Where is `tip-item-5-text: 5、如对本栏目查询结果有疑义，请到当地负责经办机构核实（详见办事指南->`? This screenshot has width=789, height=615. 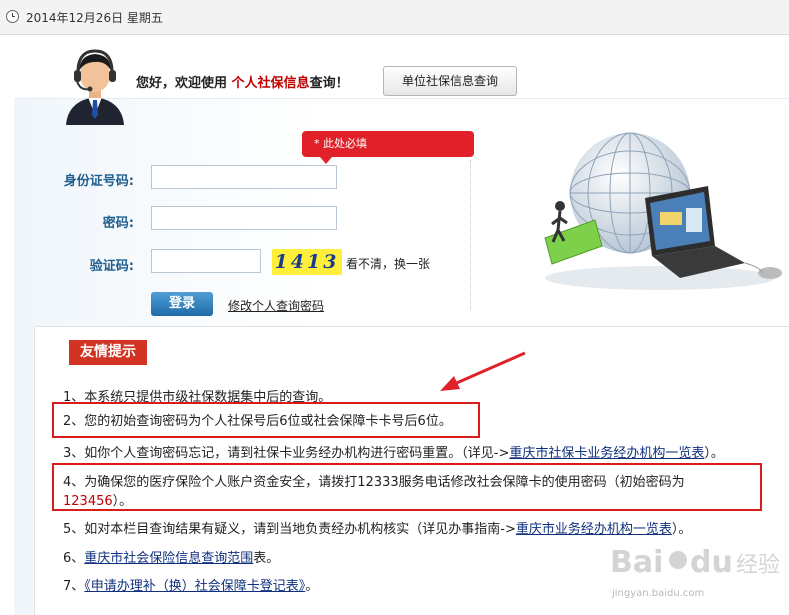
tip-item-5-text: 5、如对本栏目查询结果有疑义，请到当地负责经办机构核实（详见办事指南-> is located at coordinates (289, 529).